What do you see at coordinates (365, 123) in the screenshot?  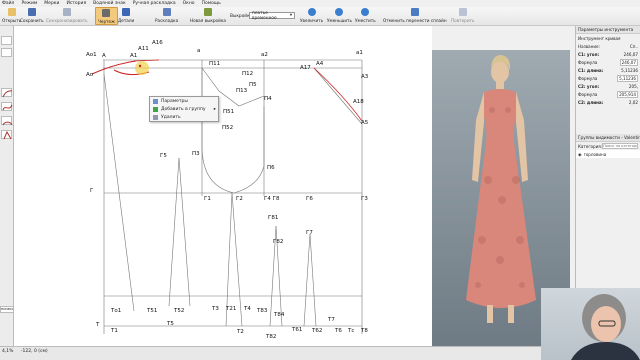 I see `point-label: А5` at bounding box center [365, 123].